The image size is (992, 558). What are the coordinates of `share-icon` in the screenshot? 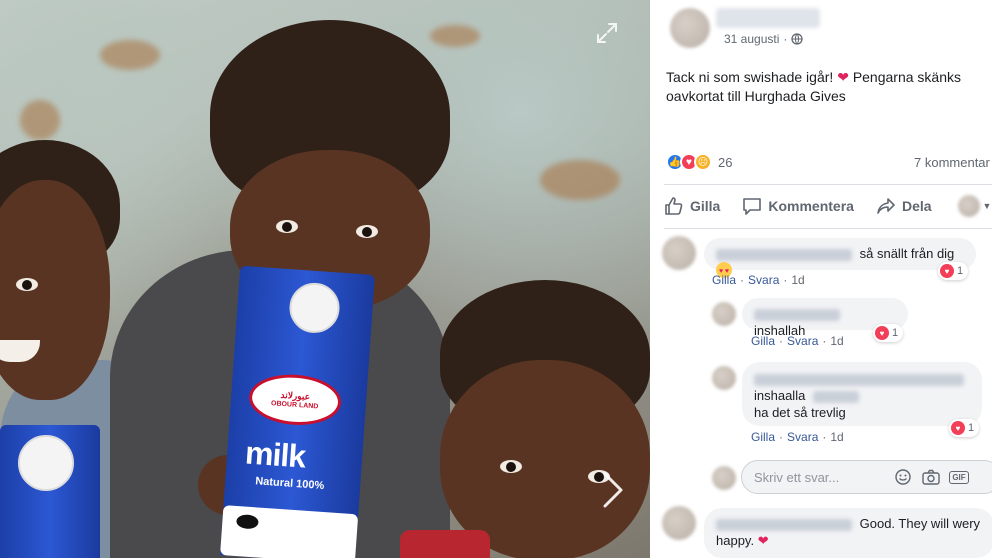 It's located at (886, 206).